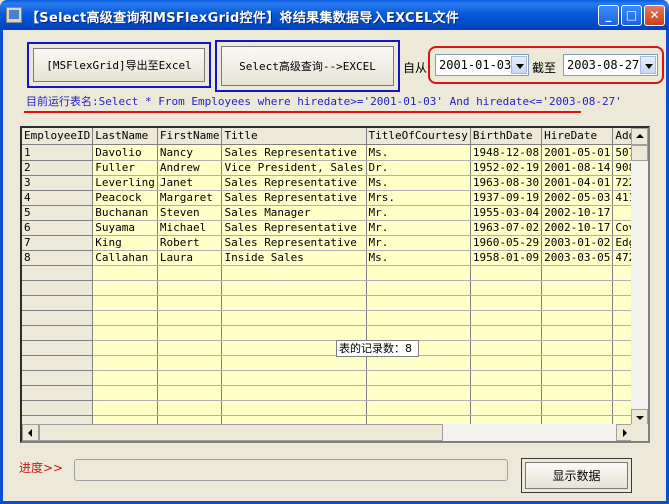 The width and height of the screenshot is (669, 504). I want to click on column-header: EmployeeID, so click(58, 136).